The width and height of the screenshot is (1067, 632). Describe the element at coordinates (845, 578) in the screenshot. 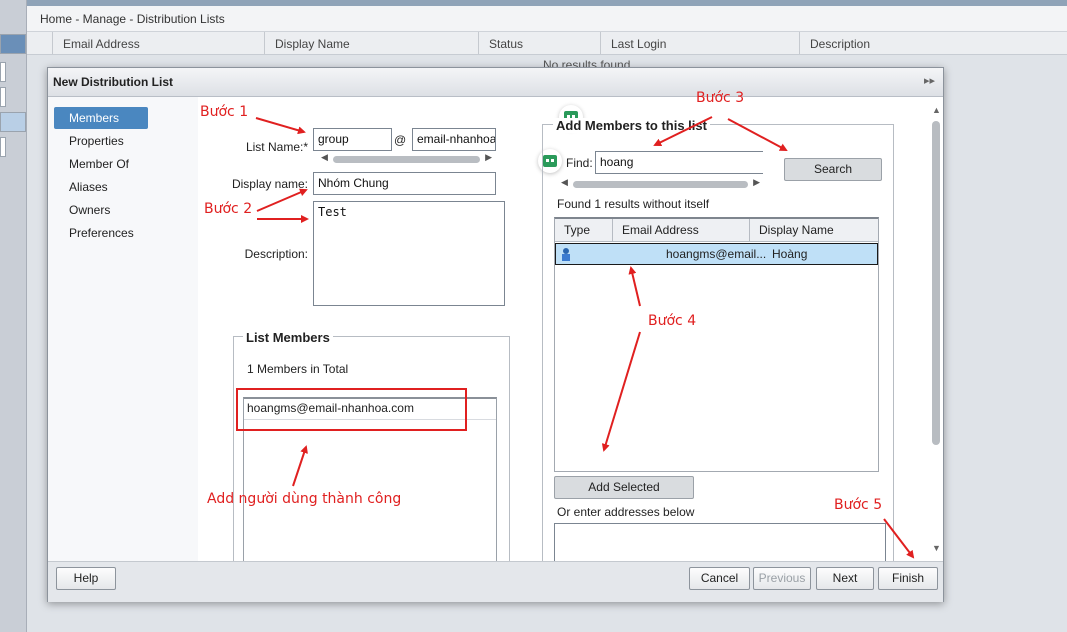

I see `next-button: Next` at that location.